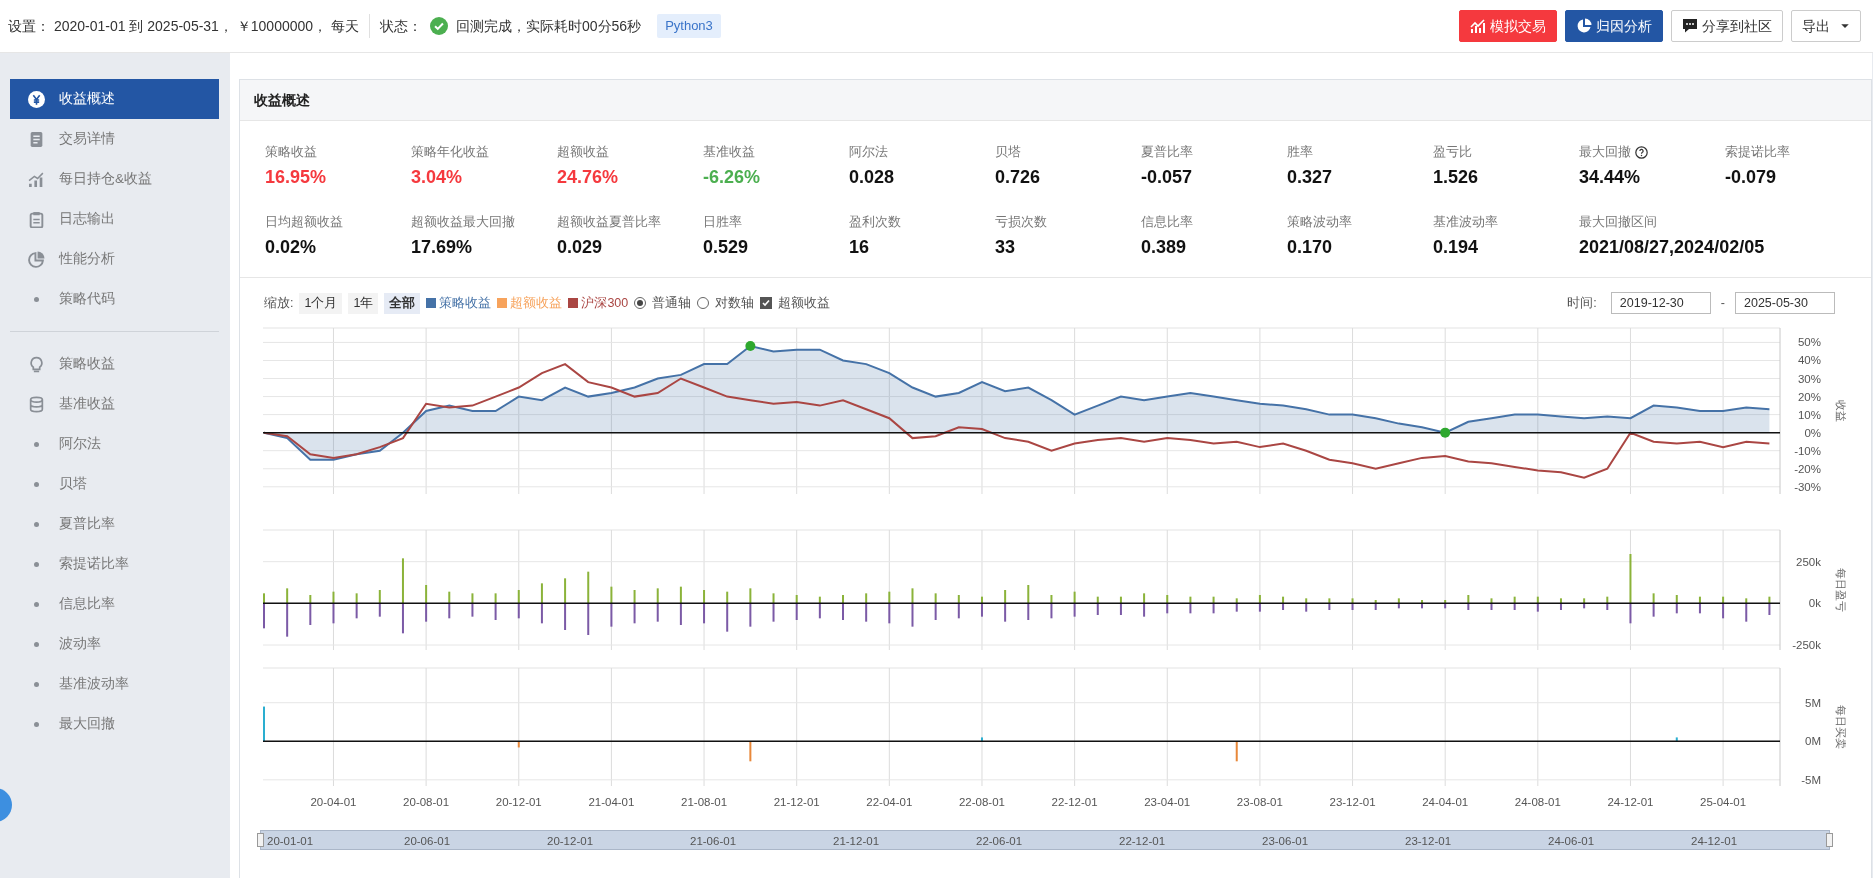 Image resolution: width=1873 pixels, height=878 pixels. What do you see at coordinates (766, 303) in the screenshot?
I see `checkbox` at bounding box center [766, 303].